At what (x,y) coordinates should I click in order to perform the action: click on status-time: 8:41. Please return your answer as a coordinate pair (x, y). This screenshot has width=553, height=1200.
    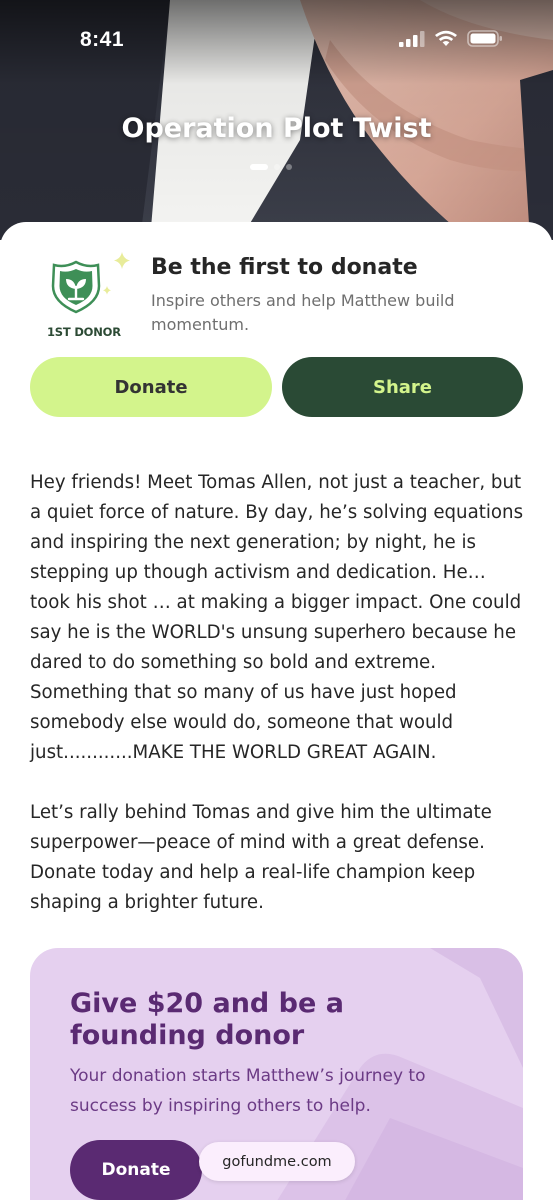
    Looking at the image, I should click on (102, 39).